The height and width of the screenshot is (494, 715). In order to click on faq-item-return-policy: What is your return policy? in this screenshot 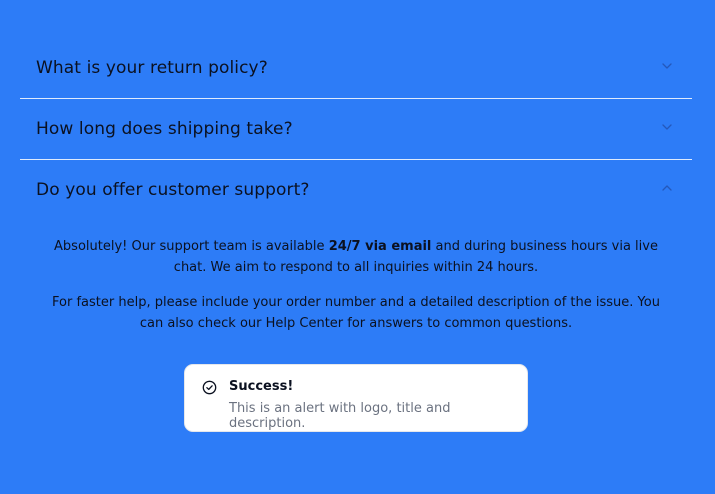, I will do `click(356, 68)`.